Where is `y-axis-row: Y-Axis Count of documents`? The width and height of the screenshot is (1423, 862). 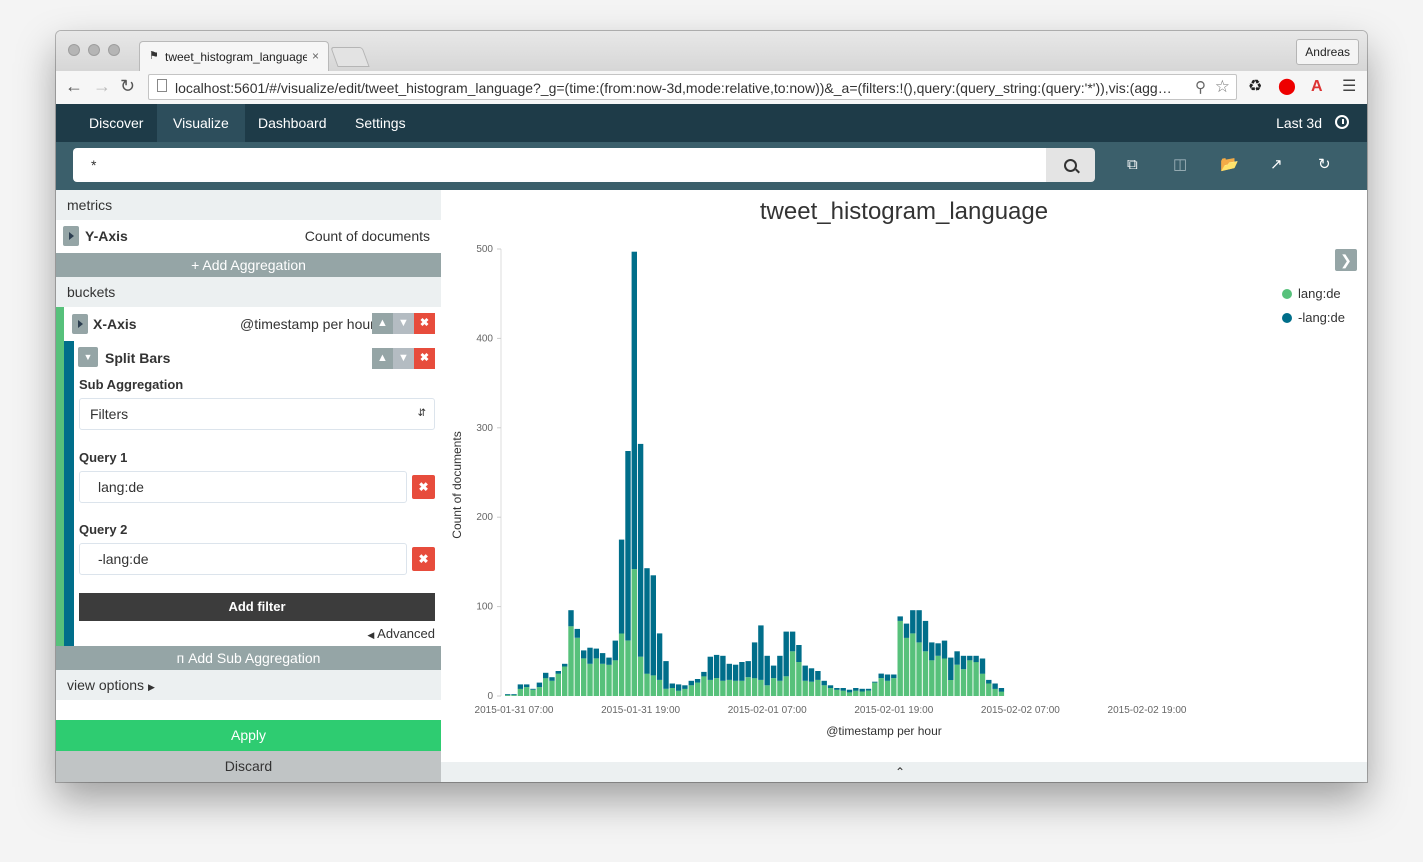 y-axis-row: Y-Axis Count of documents is located at coordinates (248, 236).